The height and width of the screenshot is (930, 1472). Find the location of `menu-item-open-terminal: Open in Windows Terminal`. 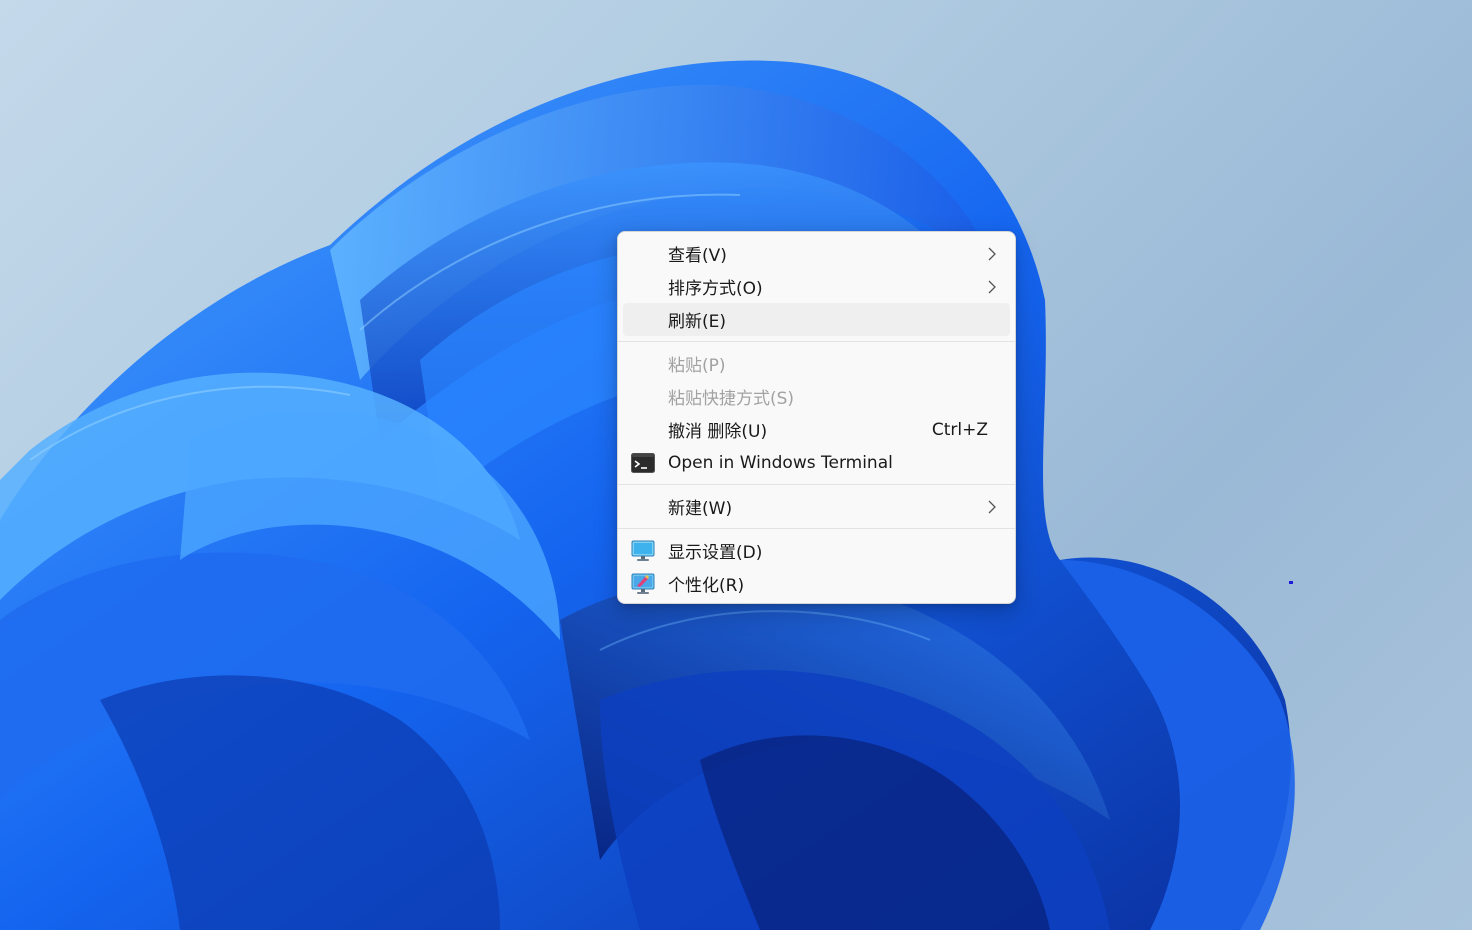

menu-item-open-terminal: Open in Windows Terminal is located at coordinates (816, 462).